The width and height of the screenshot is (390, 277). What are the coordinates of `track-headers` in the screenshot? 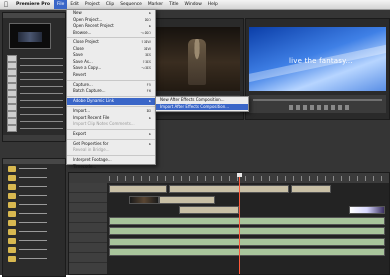 It's located at (88, 228).